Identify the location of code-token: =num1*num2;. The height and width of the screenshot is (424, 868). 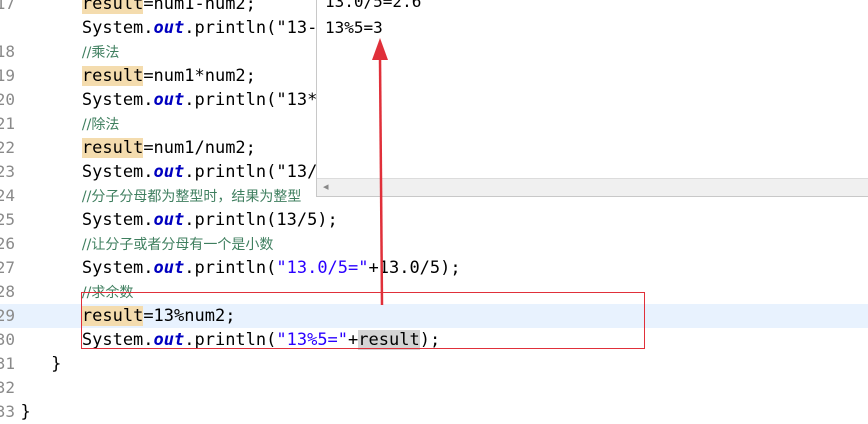
(199, 76).